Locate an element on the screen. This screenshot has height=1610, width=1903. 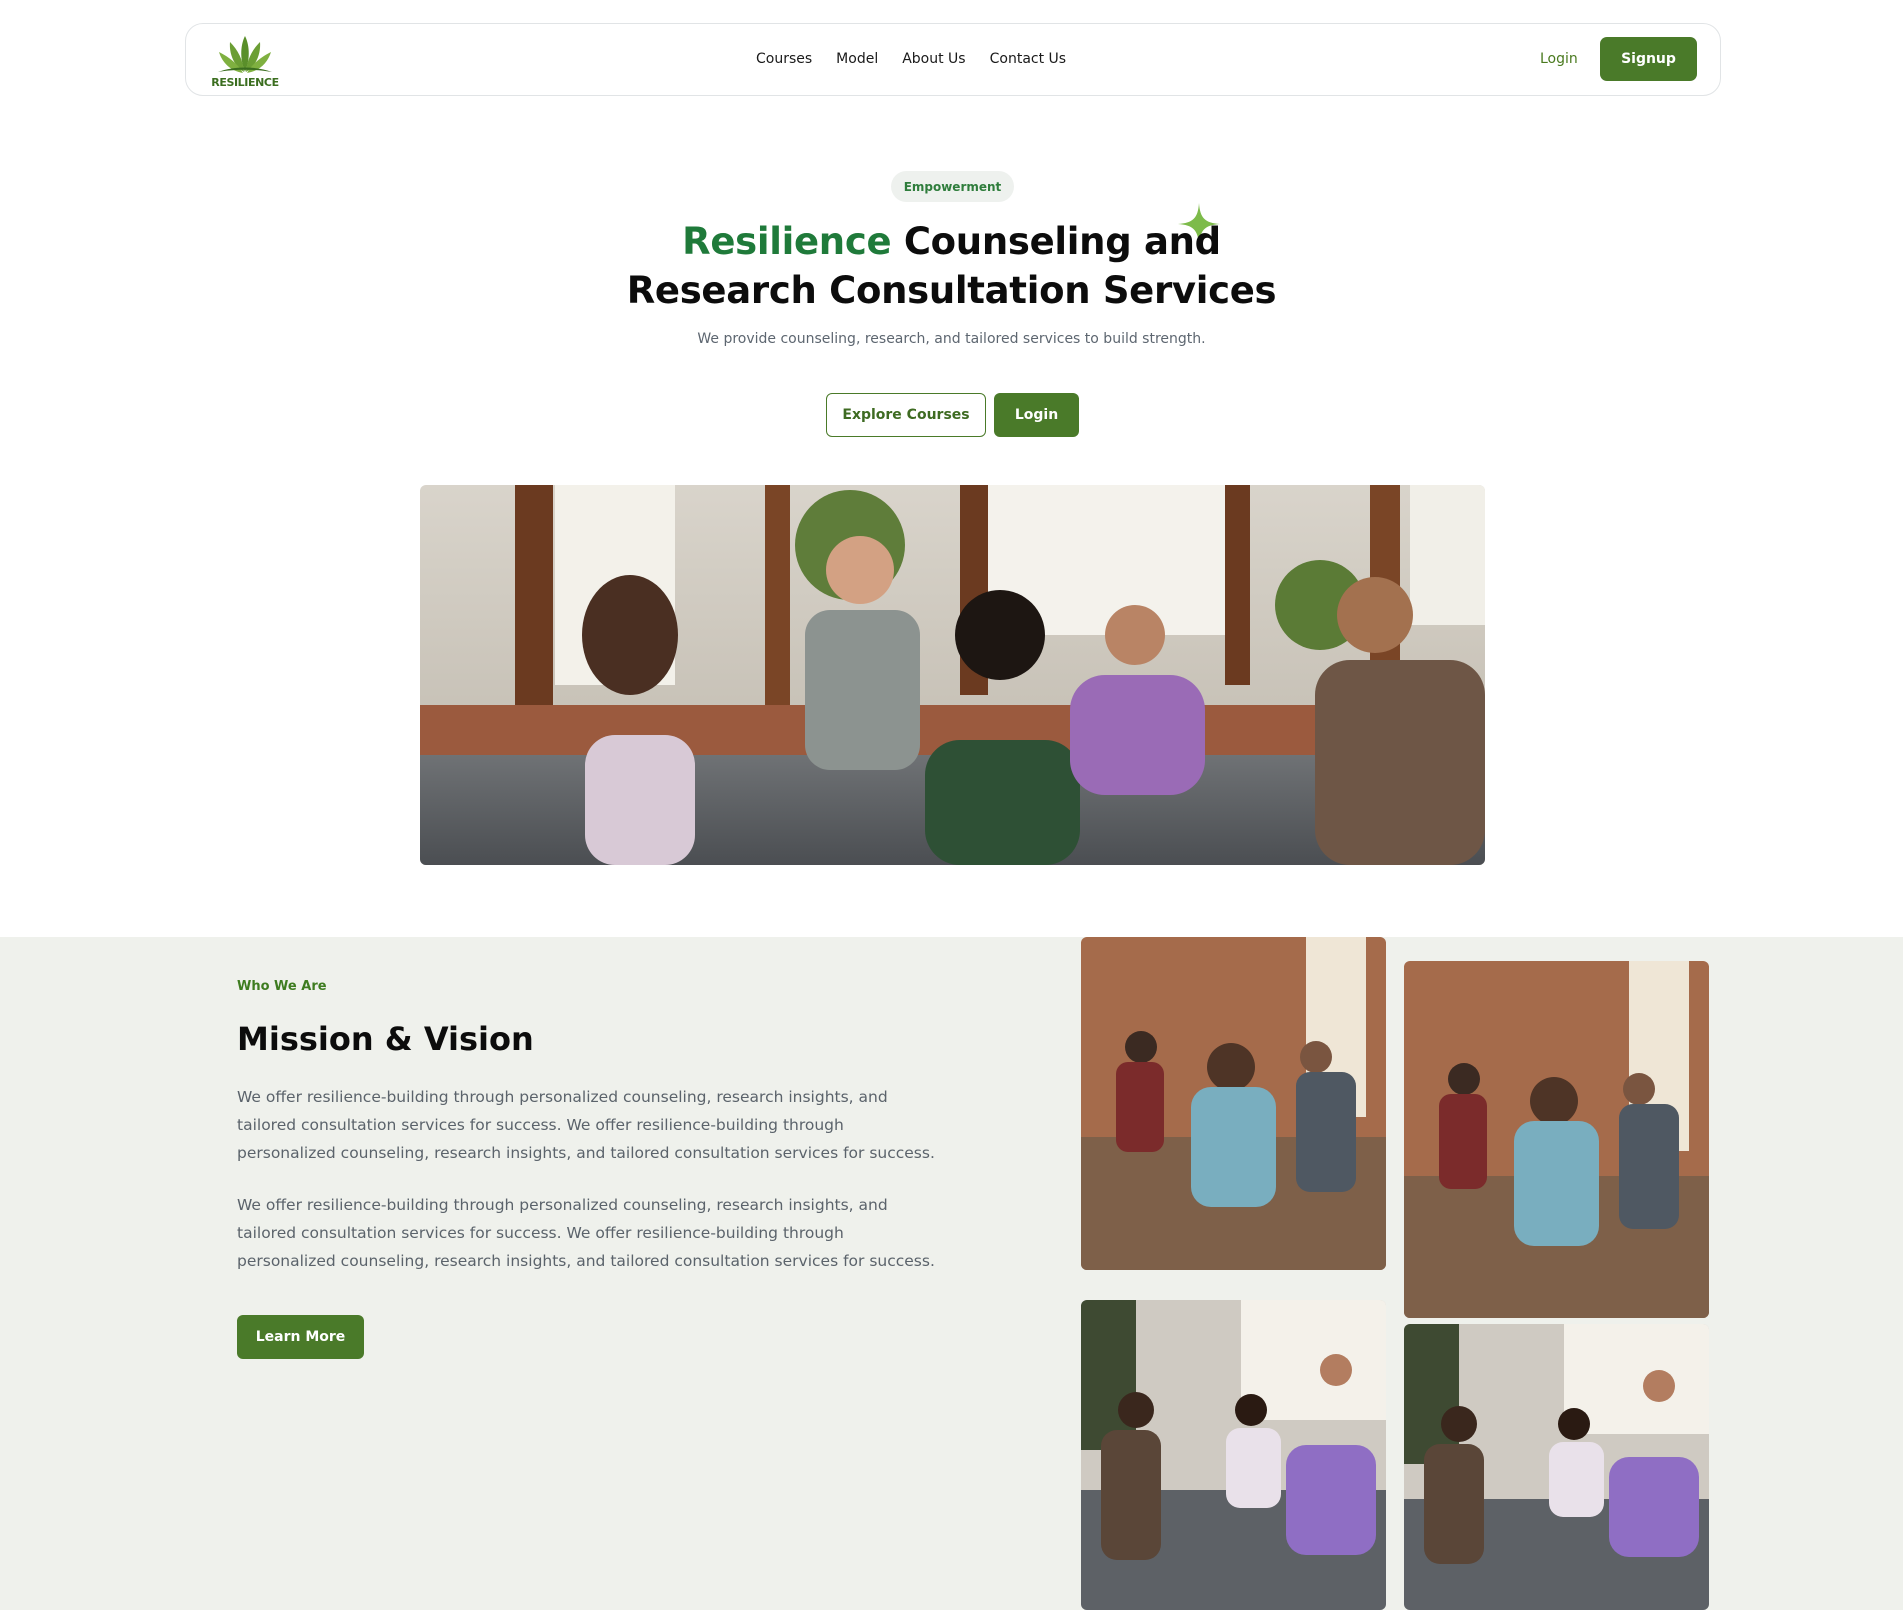
nav-link-about-us: About Us is located at coordinates (933, 59).